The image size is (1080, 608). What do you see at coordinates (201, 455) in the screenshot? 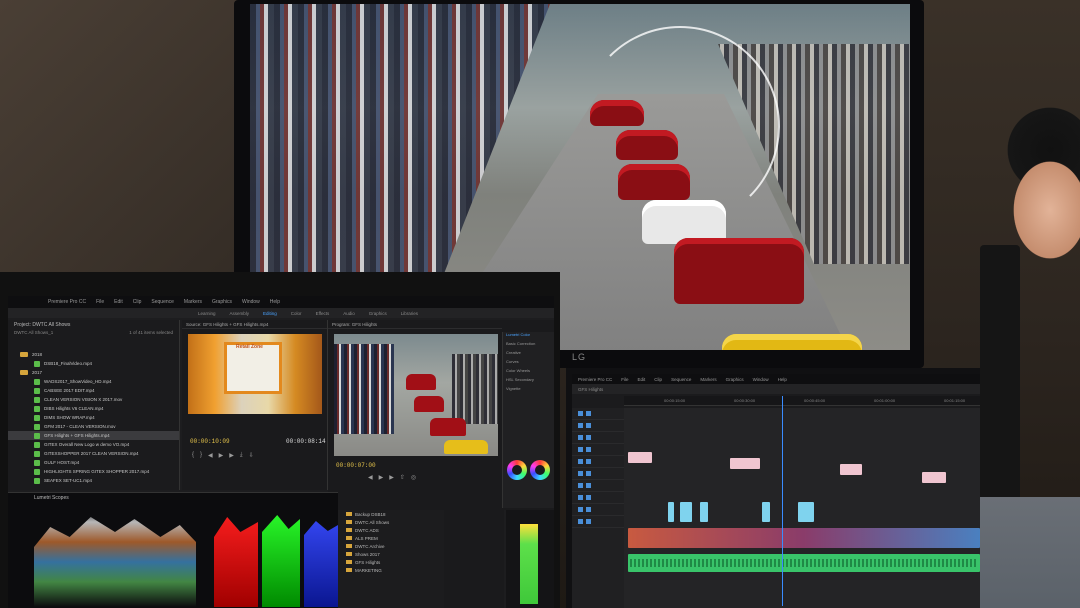
I see `mark-out-icon: }` at bounding box center [201, 455].